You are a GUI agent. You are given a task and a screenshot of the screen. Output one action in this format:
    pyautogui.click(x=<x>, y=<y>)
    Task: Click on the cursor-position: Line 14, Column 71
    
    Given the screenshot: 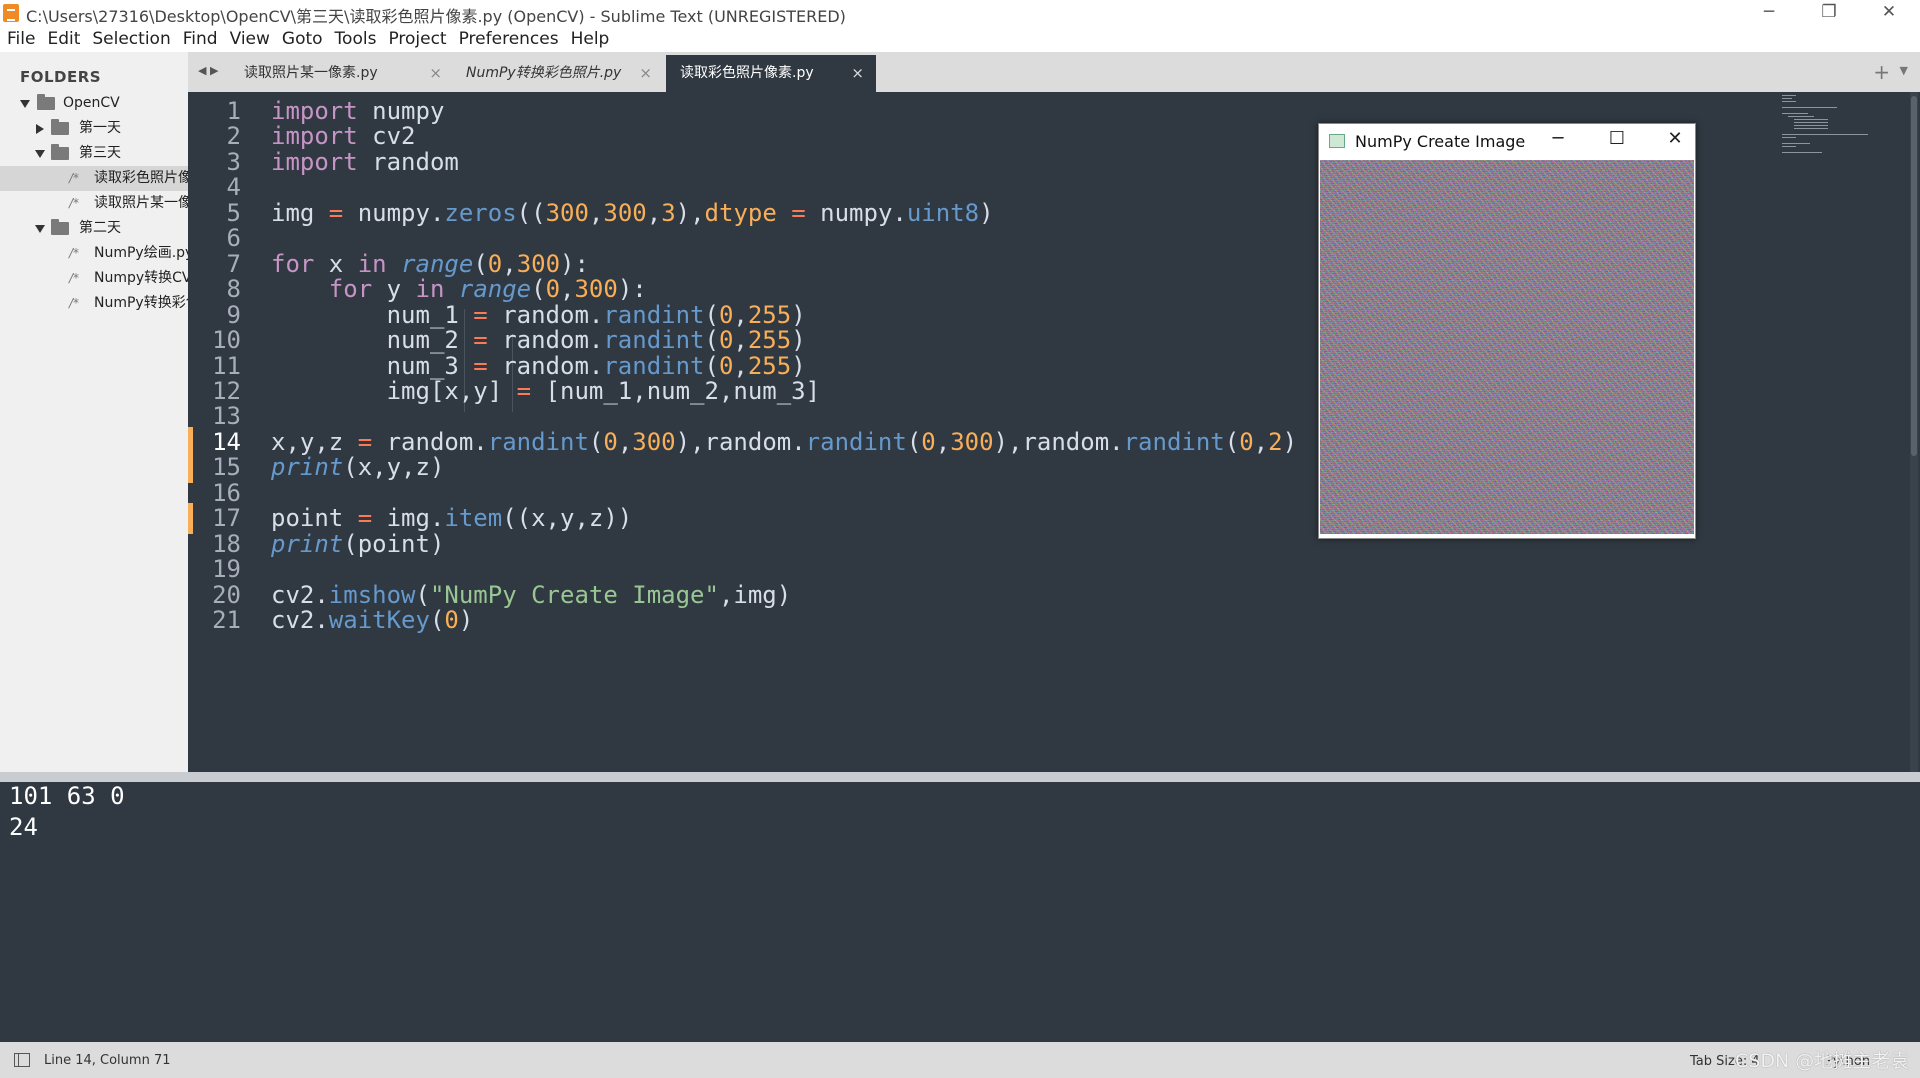 What is the action you would take?
    pyautogui.click(x=107, y=1060)
    